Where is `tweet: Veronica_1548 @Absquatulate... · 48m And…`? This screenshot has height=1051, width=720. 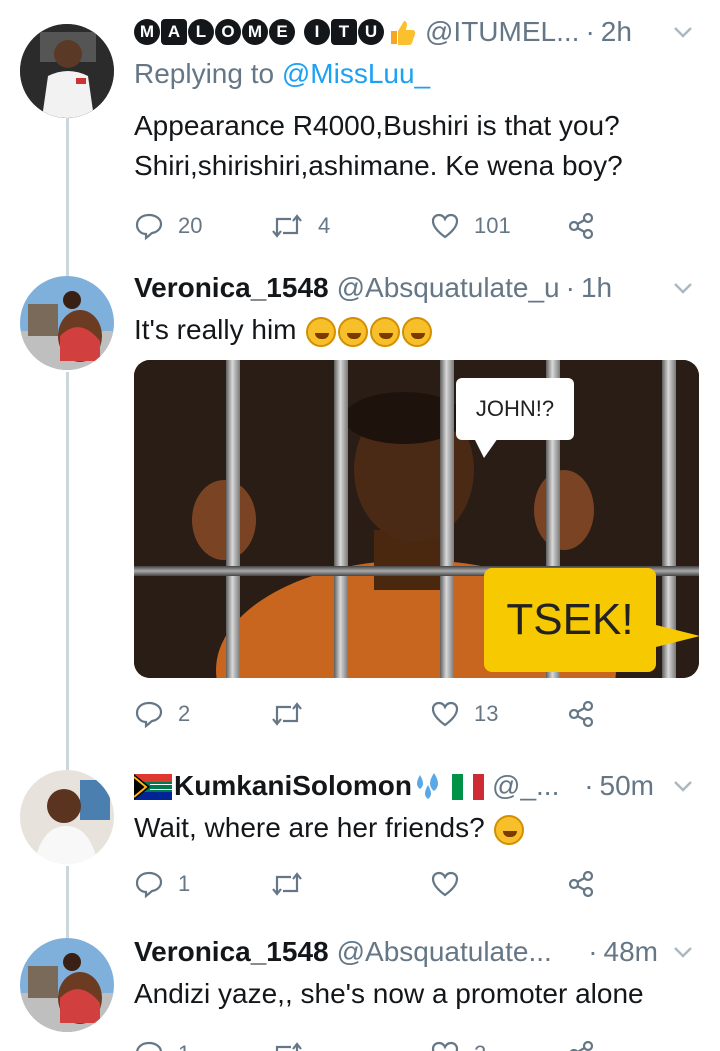 tweet: Veronica_1548 @Absquatulate... · 48m And… is located at coordinates (360, 988).